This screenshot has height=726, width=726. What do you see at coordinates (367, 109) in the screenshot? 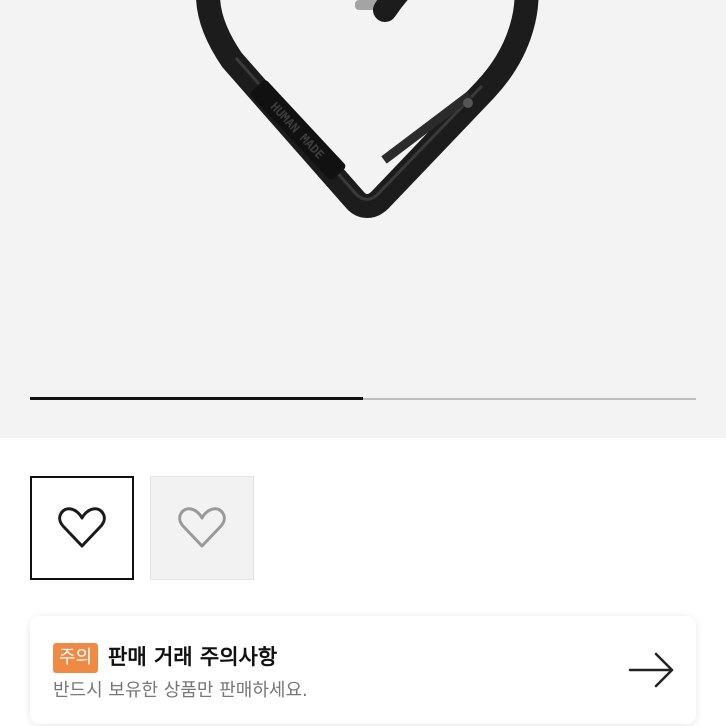
I see `heart-carabiner-image: HUMAN MADE` at bounding box center [367, 109].